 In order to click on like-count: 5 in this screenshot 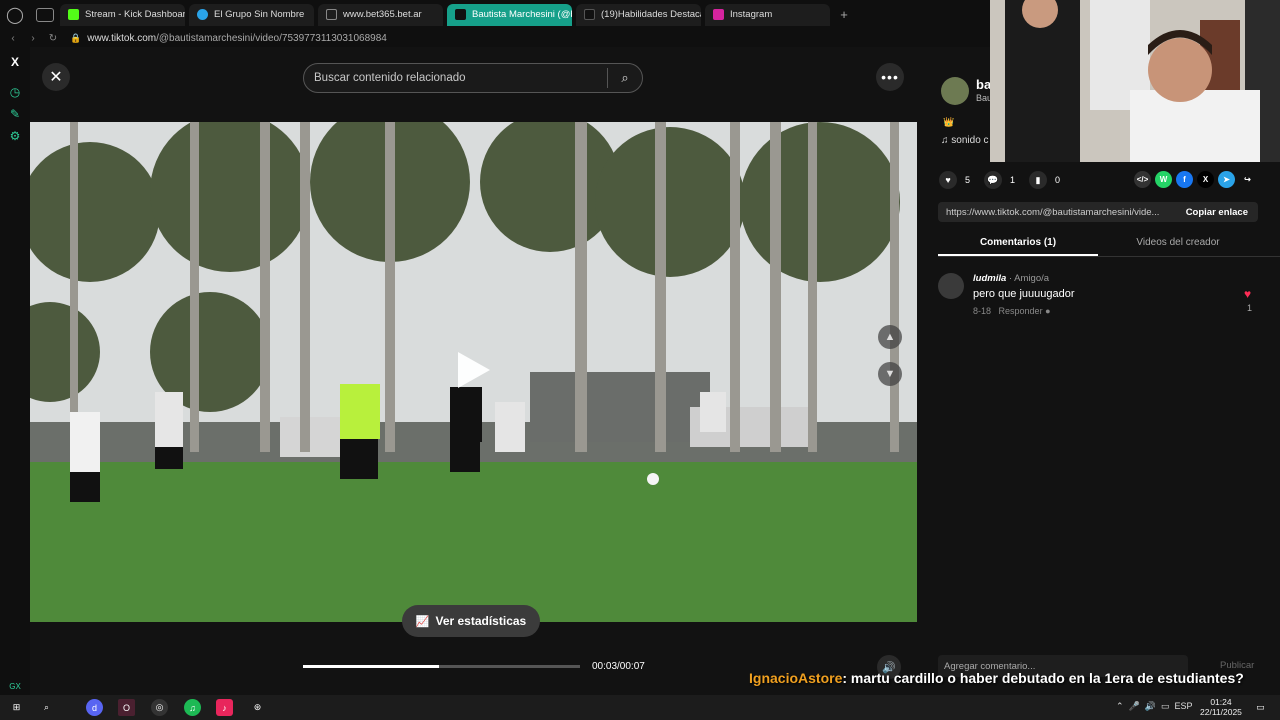, I will do `click(968, 180)`.